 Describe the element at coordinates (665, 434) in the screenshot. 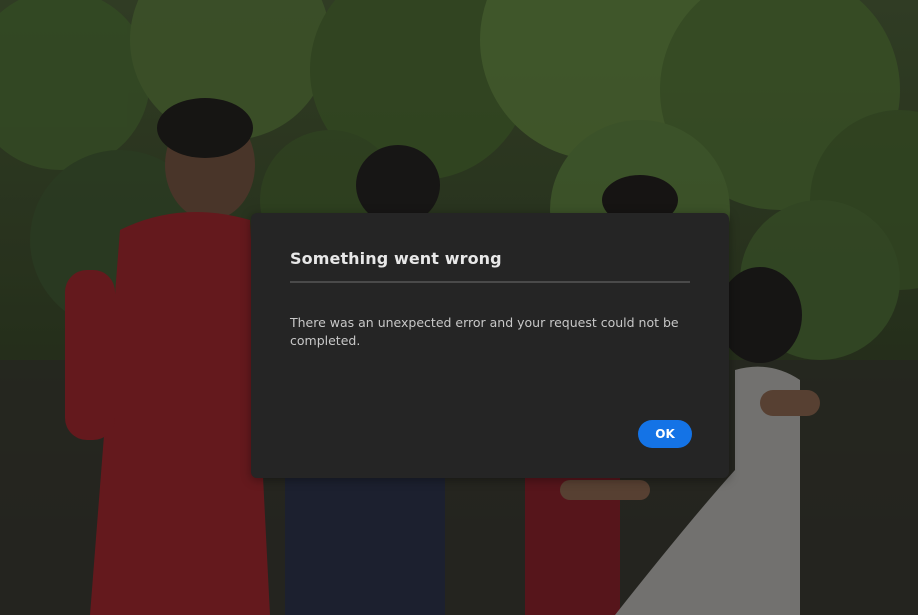

I see `ok-button: OK` at that location.